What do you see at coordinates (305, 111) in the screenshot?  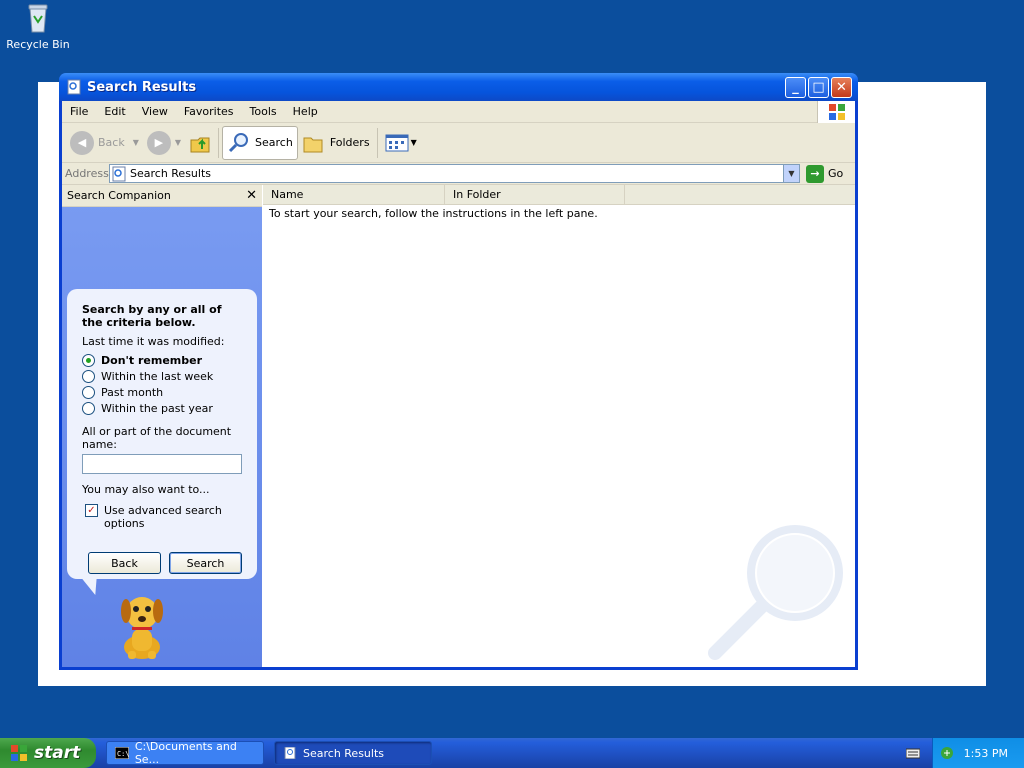 I see `menu-help: Help` at bounding box center [305, 111].